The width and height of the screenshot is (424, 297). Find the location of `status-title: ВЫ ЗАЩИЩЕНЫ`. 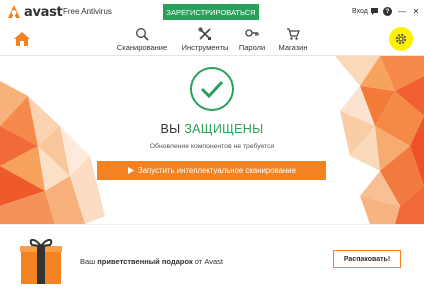

status-title: ВЫ ЗАЩИЩЕНЫ is located at coordinates (212, 129).